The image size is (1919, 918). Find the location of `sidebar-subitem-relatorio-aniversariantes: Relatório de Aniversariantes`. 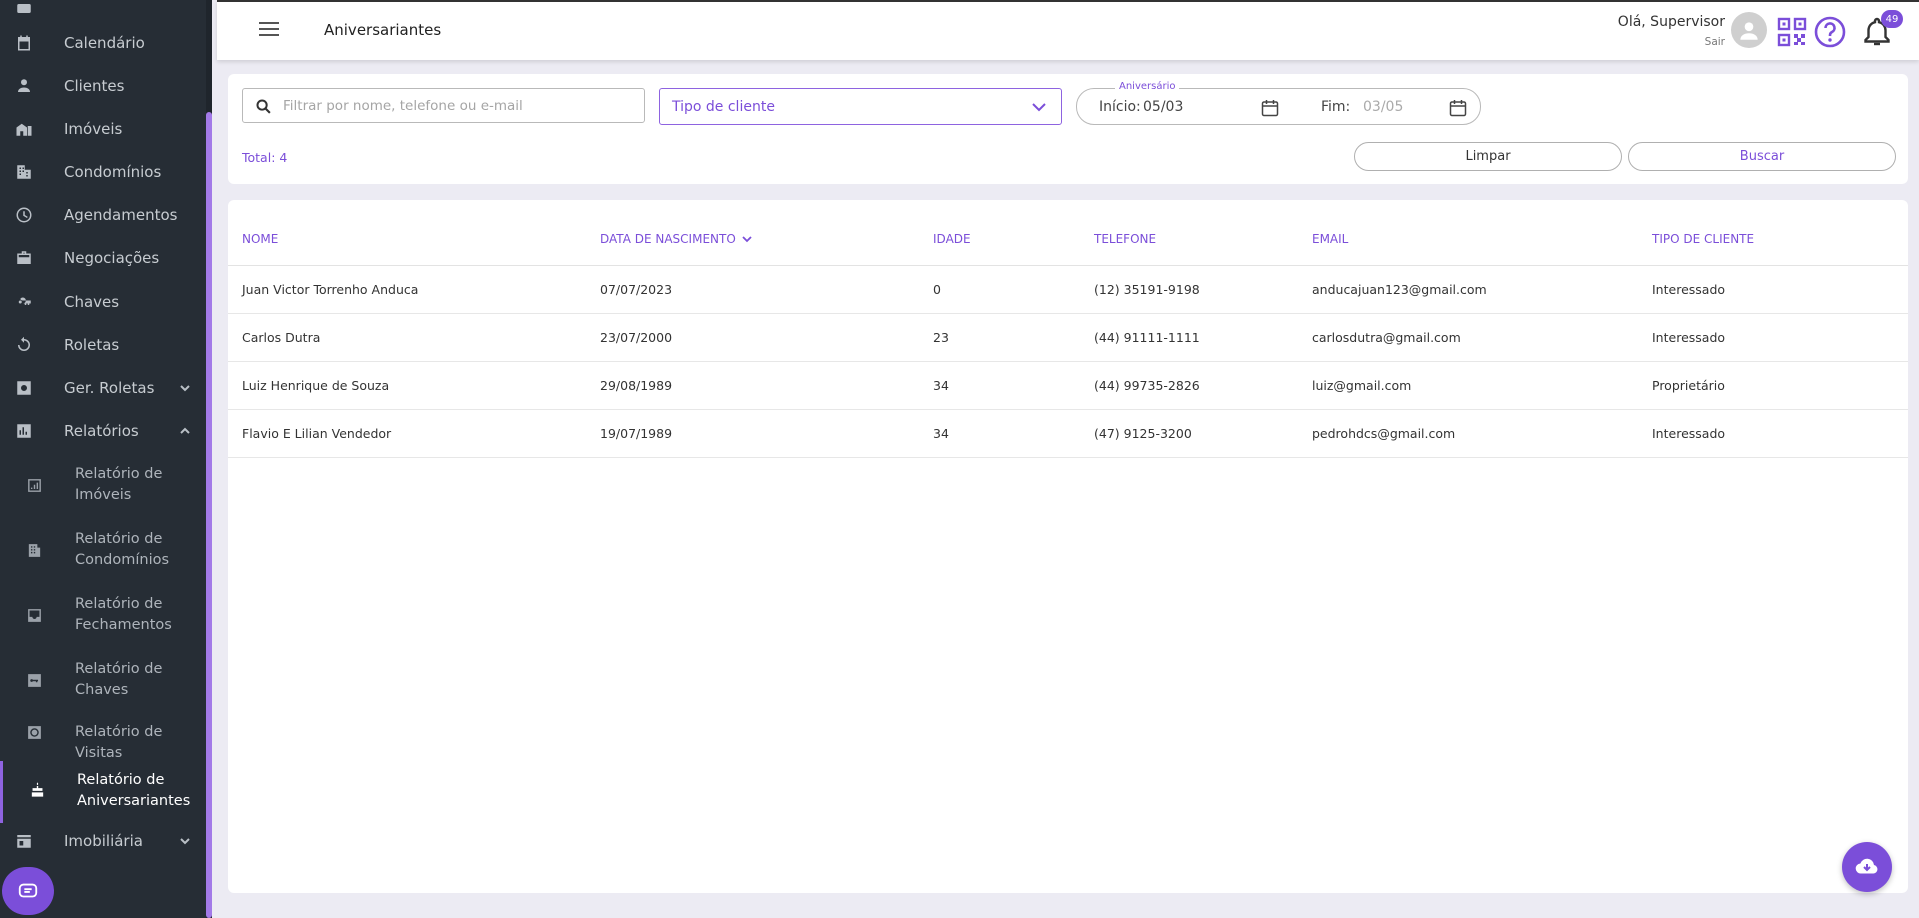

sidebar-subitem-relatorio-aniversariantes: Relatório de Aniversariantes is located at coordinates (103, 792).